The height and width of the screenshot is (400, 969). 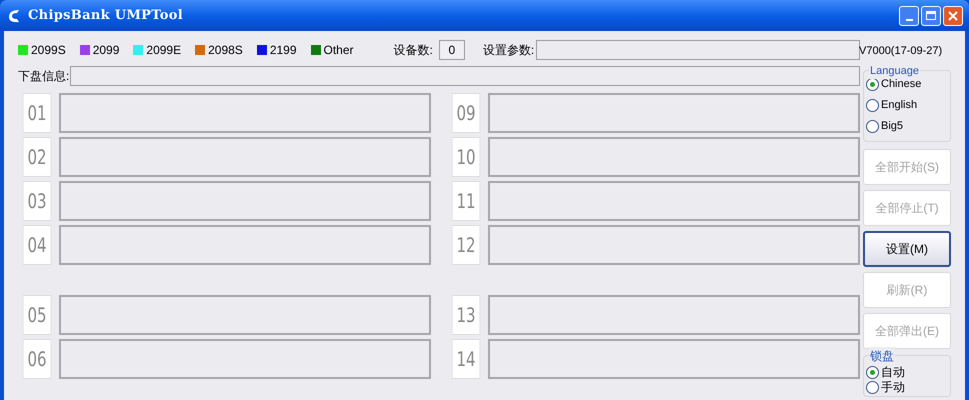 I want to click on radio-option: English, so click(x=908, y=106).